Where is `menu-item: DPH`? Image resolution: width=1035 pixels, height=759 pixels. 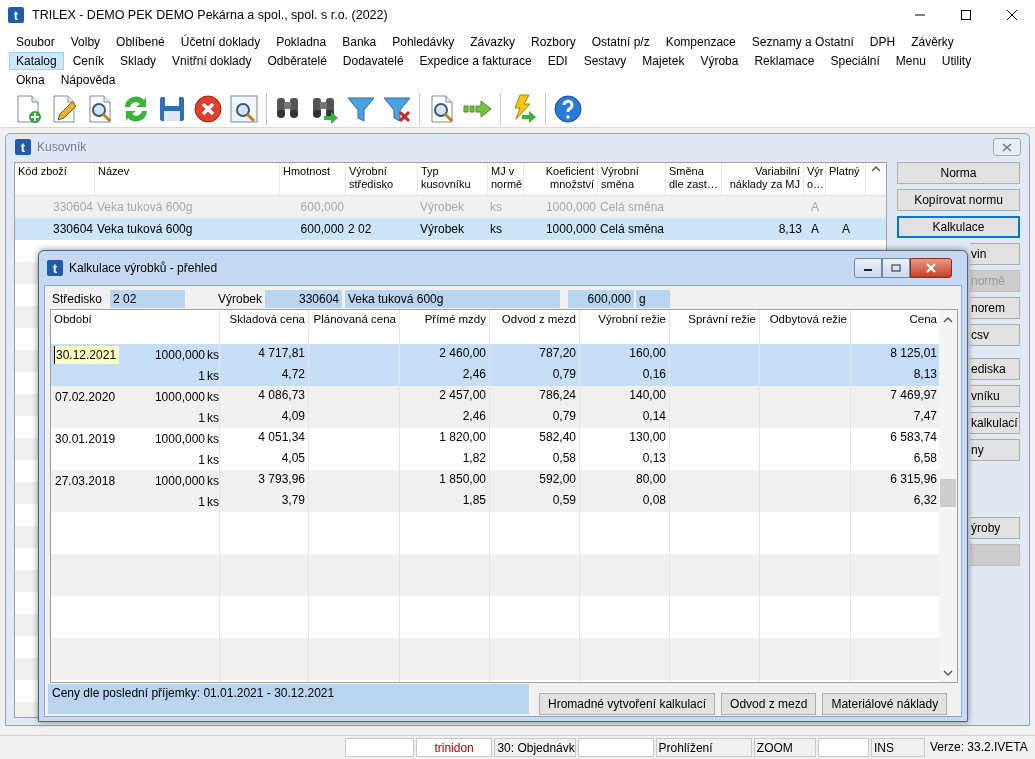
menu-item: DPH is located at coordinates (882, 41).